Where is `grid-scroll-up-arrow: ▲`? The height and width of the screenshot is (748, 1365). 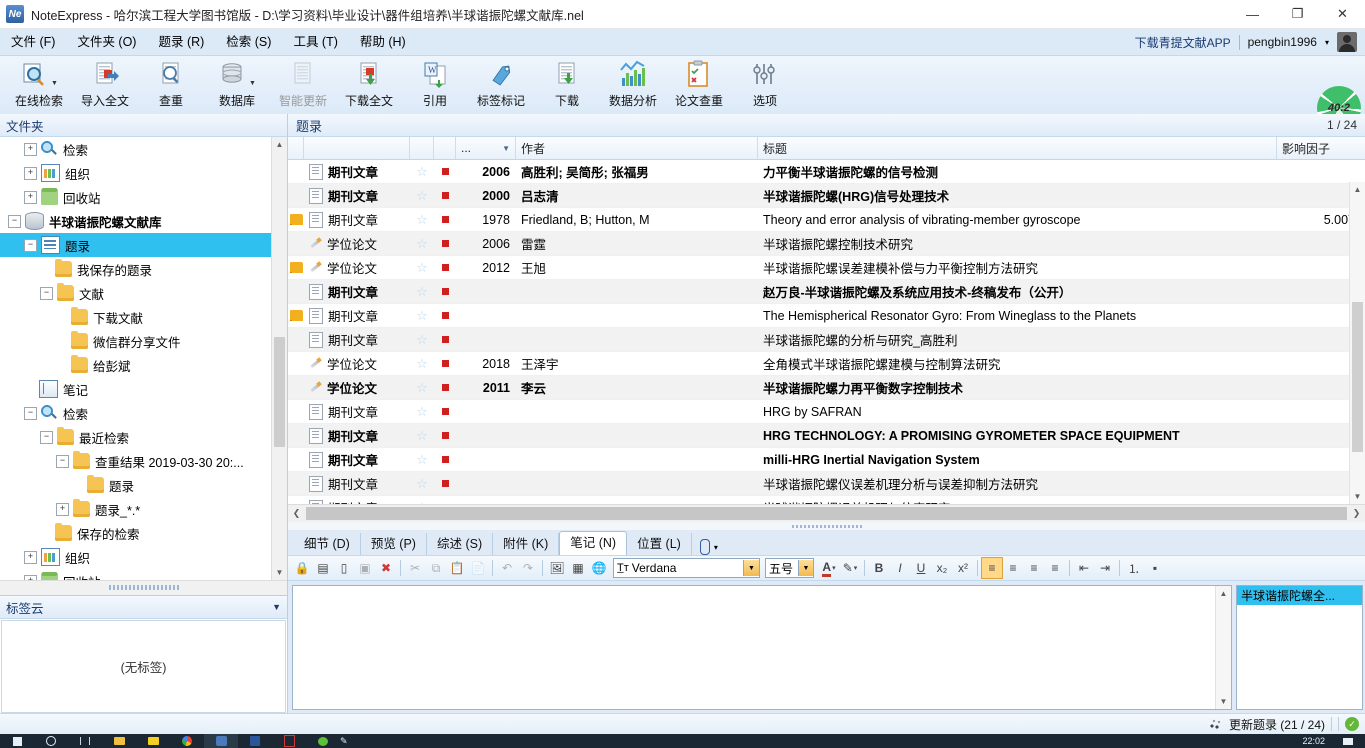
grid-scroll-up-arrow: ▲ is located at coordinates (1357, 189).